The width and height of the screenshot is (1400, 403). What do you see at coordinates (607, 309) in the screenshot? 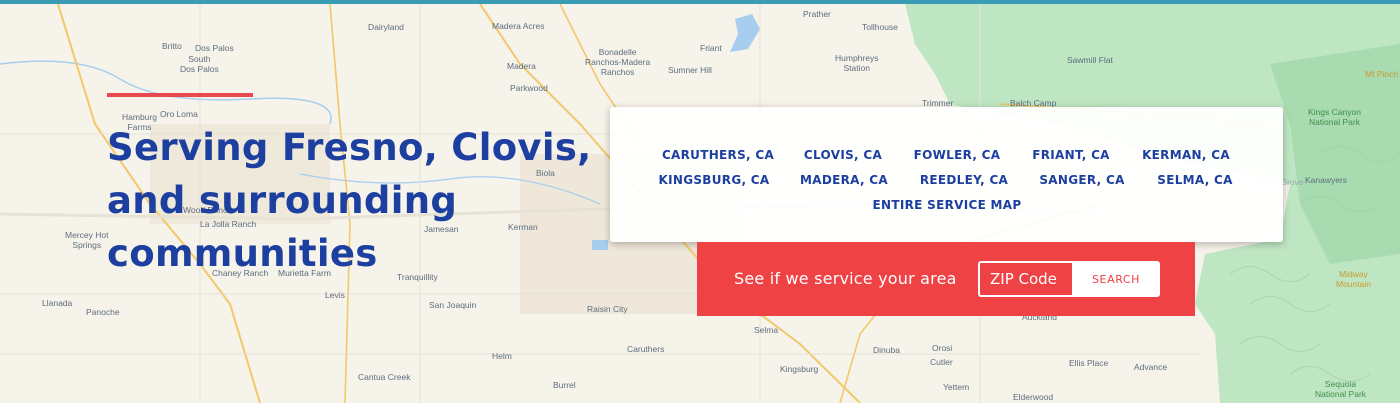
I see `map-label: Raisin City` at bounding box center [607, 309].